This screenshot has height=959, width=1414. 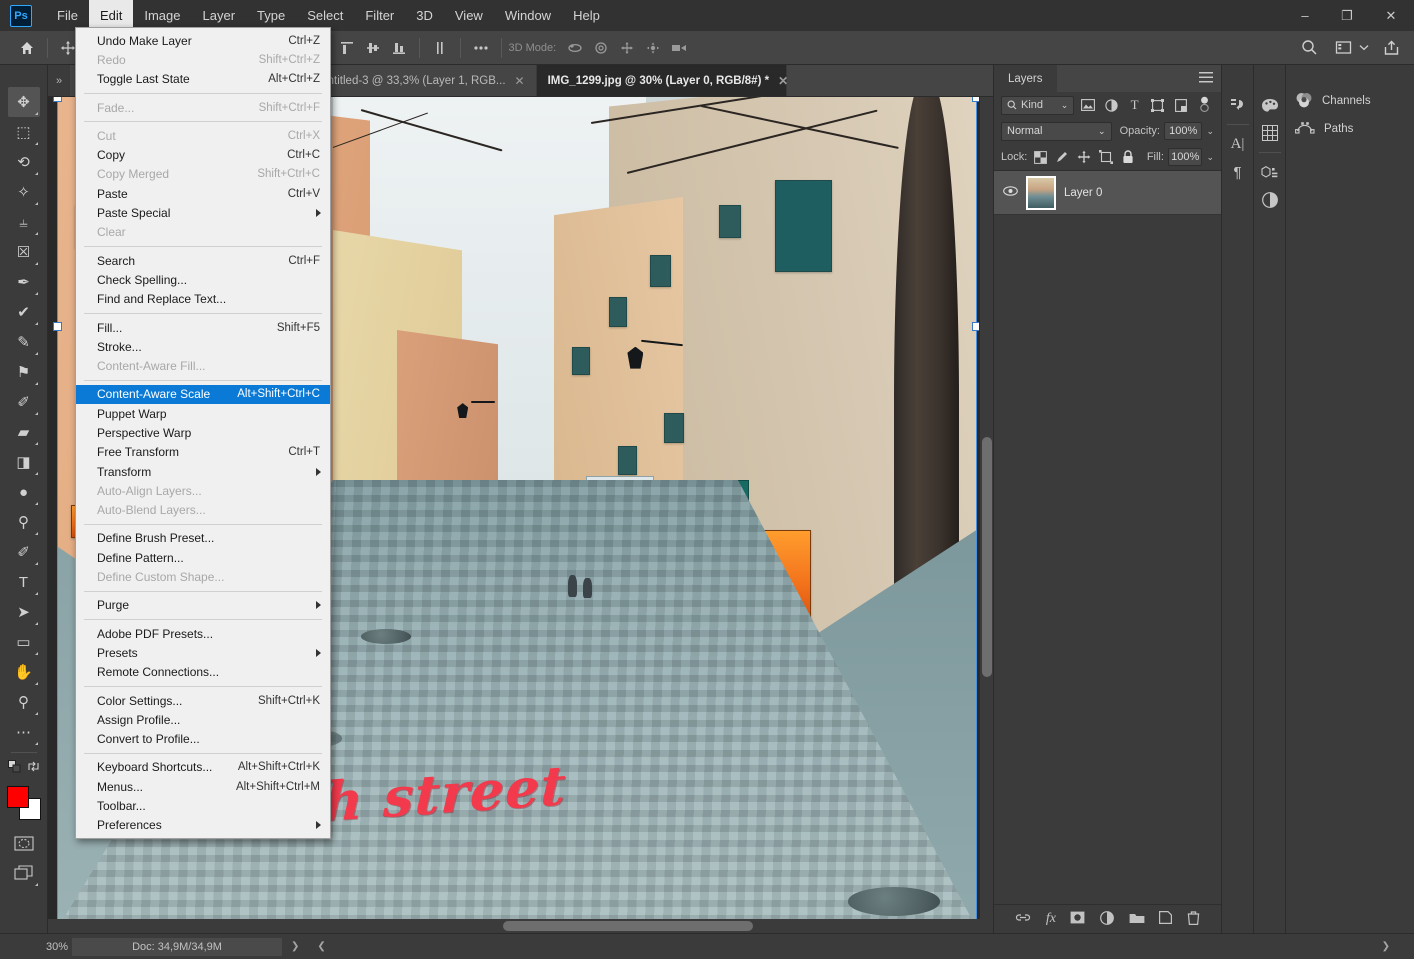 What do you see at coordinates (203, 700) in the screenshot?
I see `menu-item-color-settings: Color Settings... Shift+Ctrl+K` at bounding box center [203, 700].